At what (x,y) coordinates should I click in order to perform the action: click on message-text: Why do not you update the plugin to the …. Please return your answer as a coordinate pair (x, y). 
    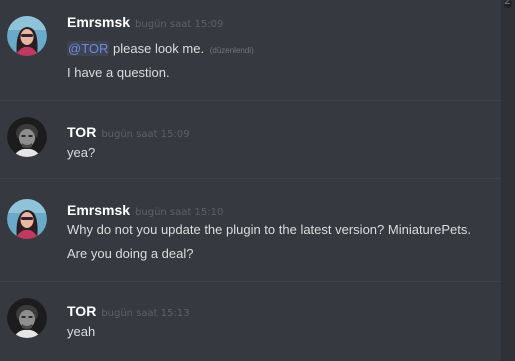
    Looking at the image, I should click on (269, 229).